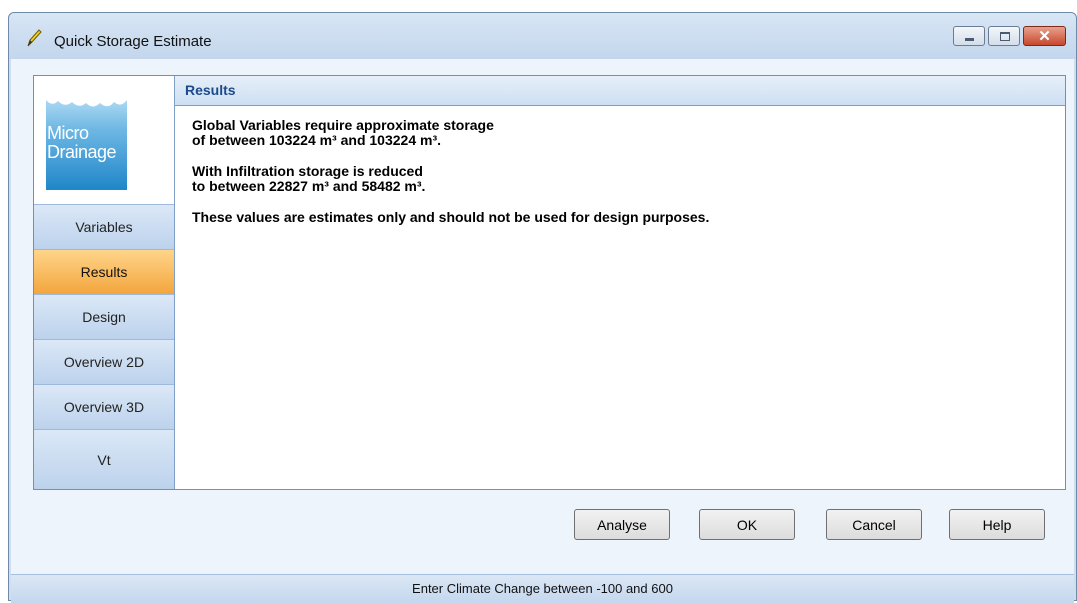  Describe the element at coordinates (104, 406) in the screenshot. I see `nav-overview-3d: Overview 3D` at that location.